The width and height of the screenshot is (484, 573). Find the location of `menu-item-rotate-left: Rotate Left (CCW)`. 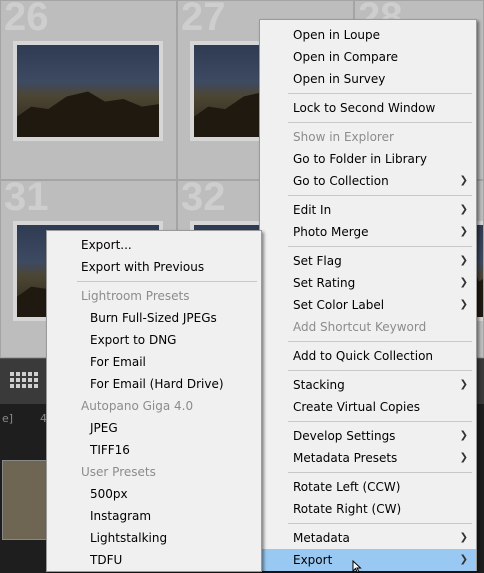

menu-item-rotate-left: Rotate Left (CCW) is located at coordinates (368, 487).